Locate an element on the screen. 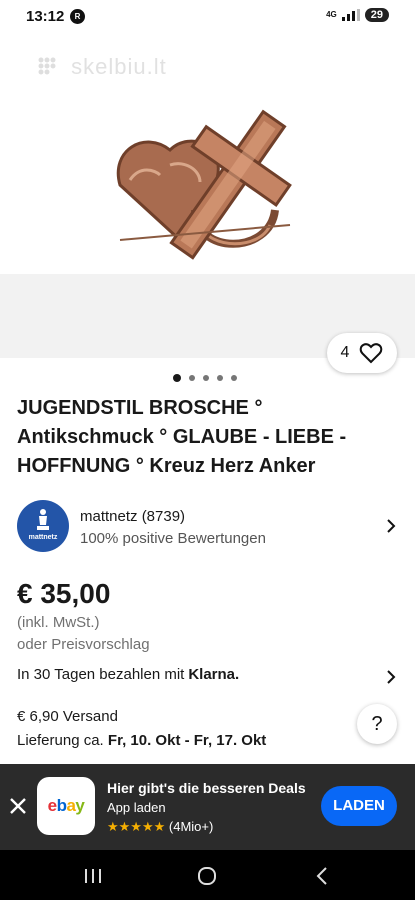 The width and height of the screenshot is (415, 900). klarna-row: In 30 Tagen bezahlen mit Klarna. is located at coordinates (209, 677).